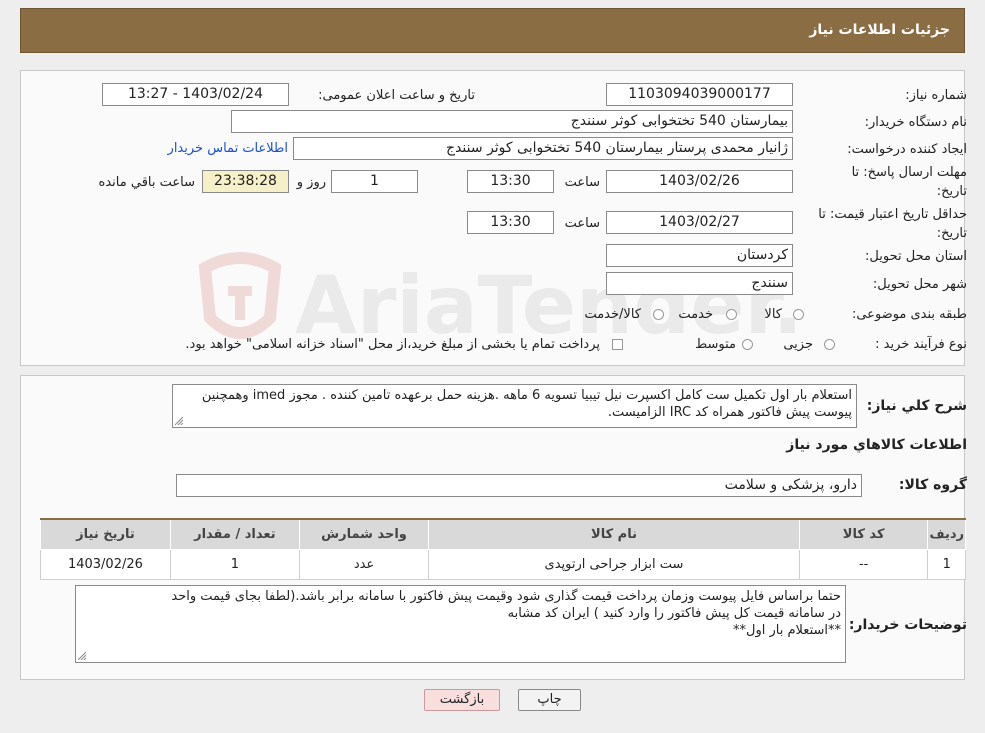  I want to click on category-radio-goods-service, so click(658, 314).